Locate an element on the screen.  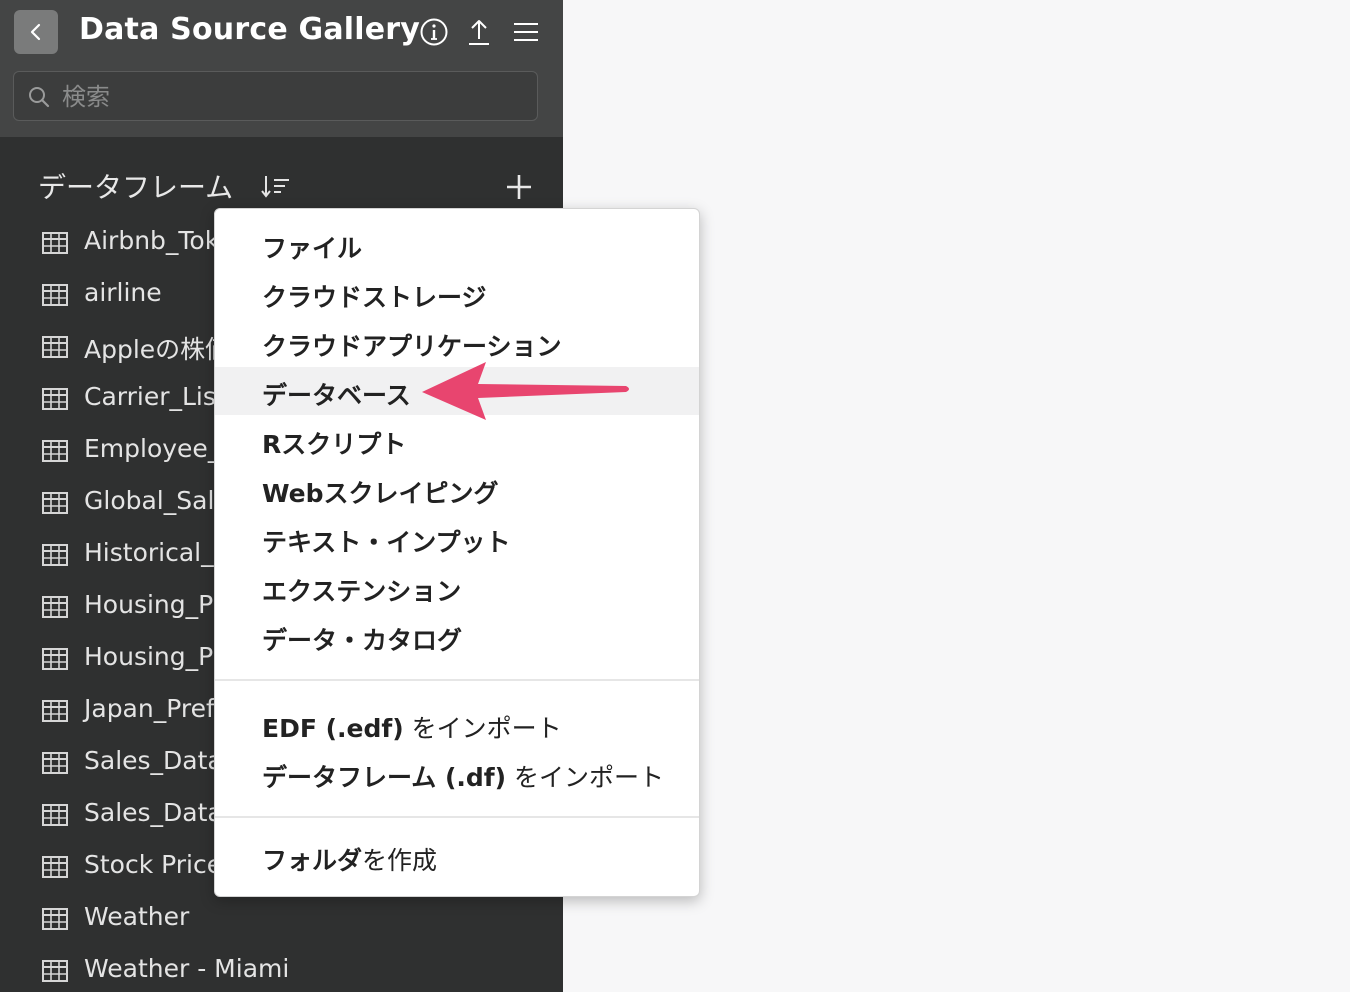
menu-item-label: フォルダを作成 is located at coordinates (350, 860).